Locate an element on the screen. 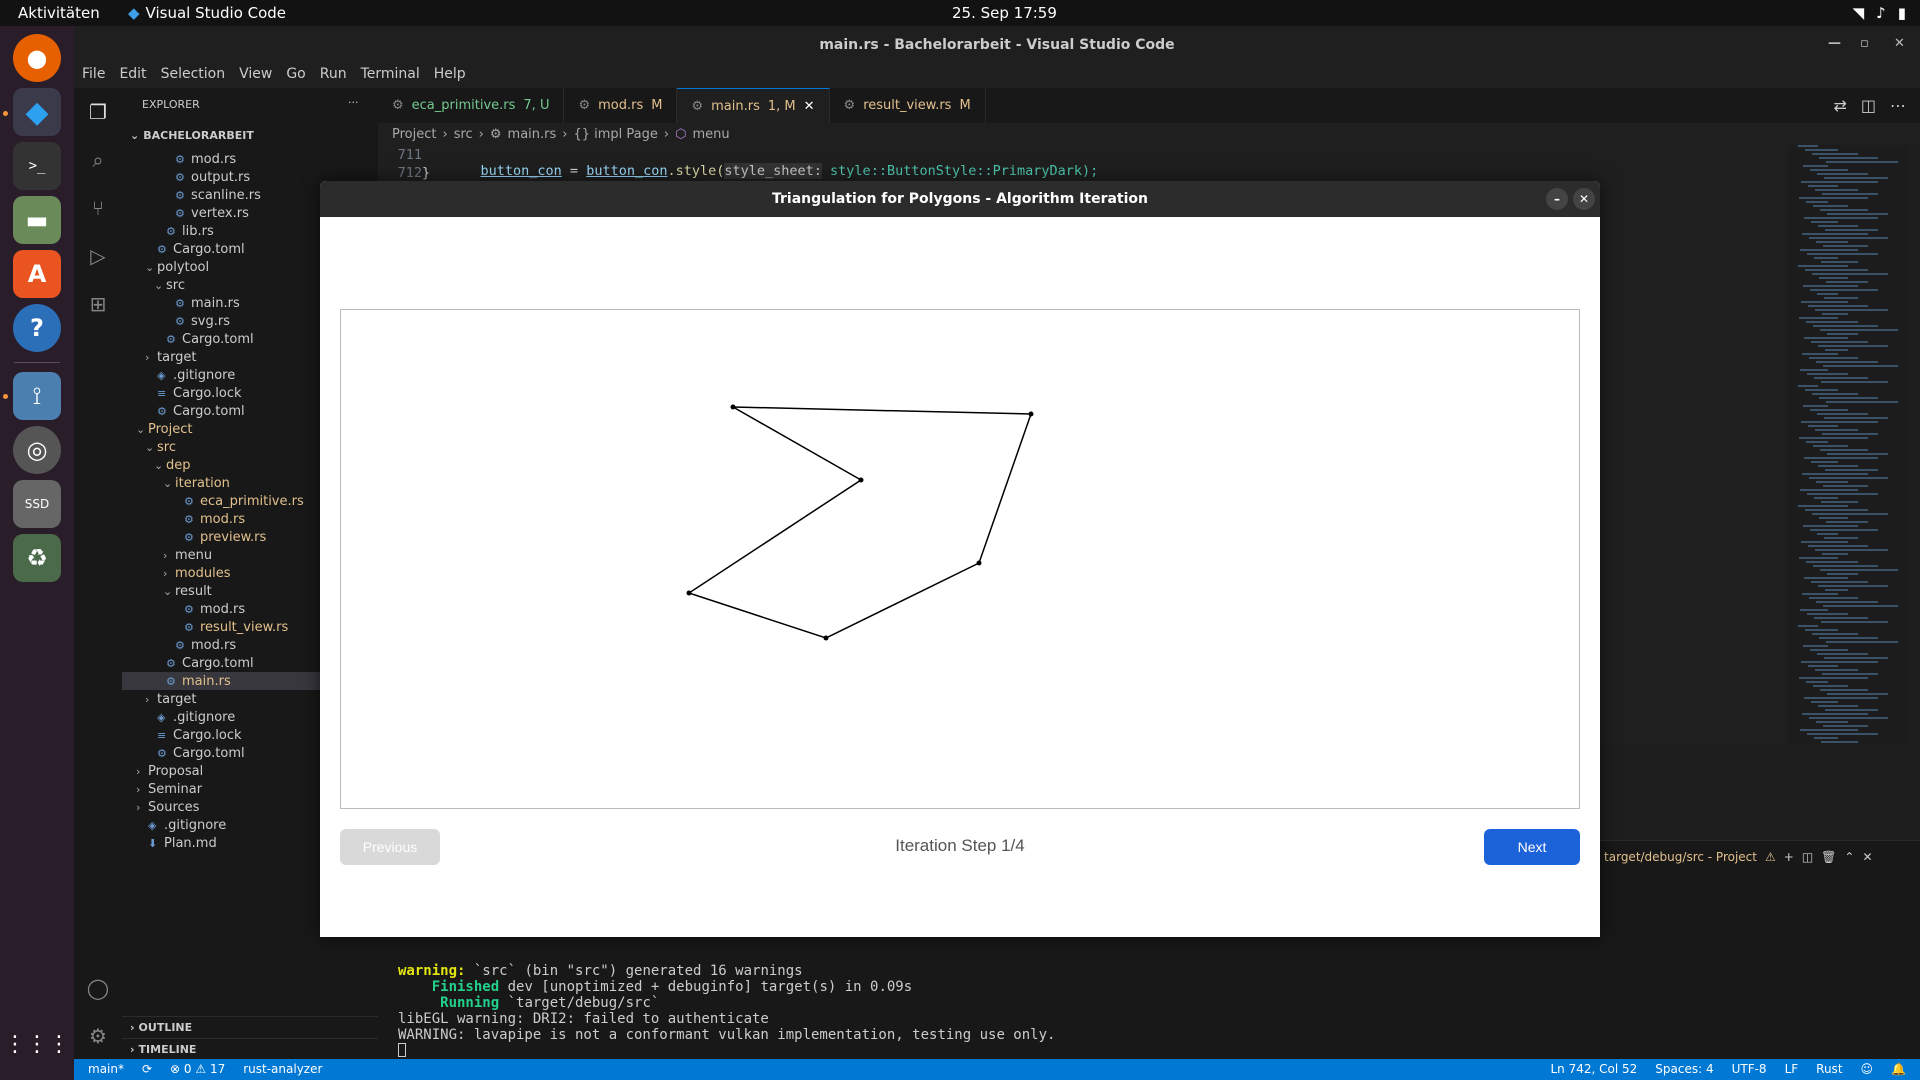  tab-result-view: ⚙ result_view.rs M is located at coordinates (908, 105).